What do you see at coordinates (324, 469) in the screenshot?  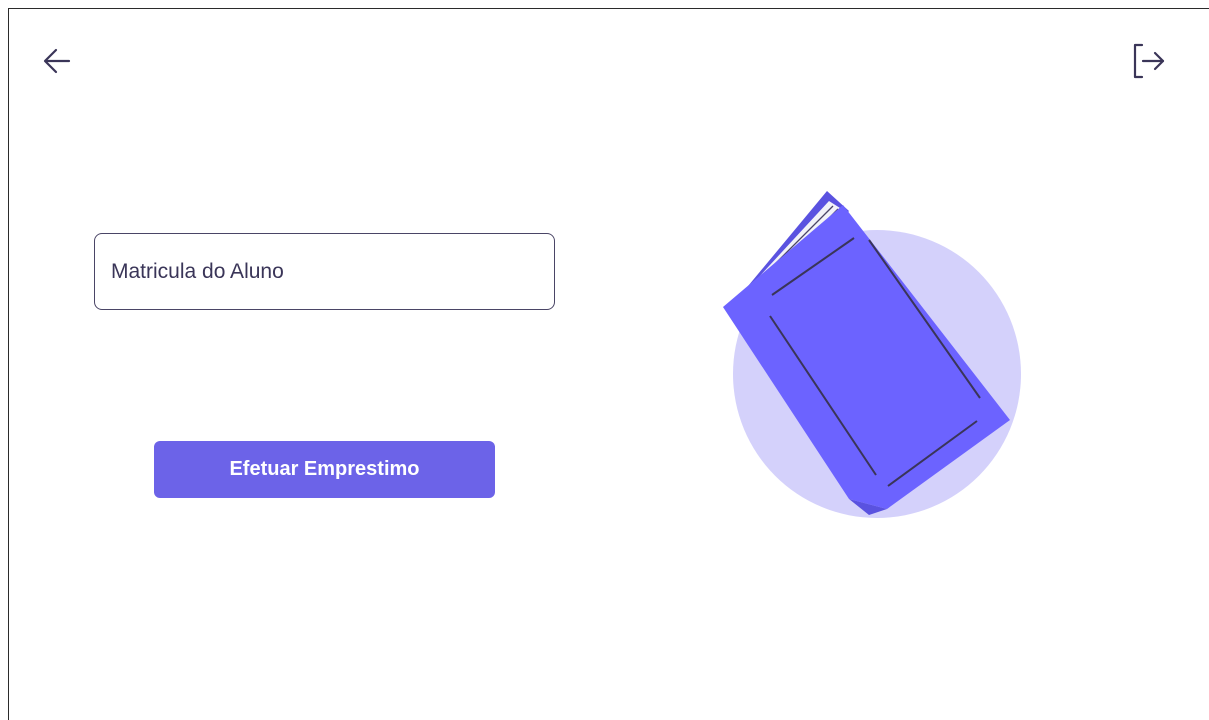 I see `efetuar-emprestimo-button: Efetuar Emprestimo` at bounding box center [324, 469].